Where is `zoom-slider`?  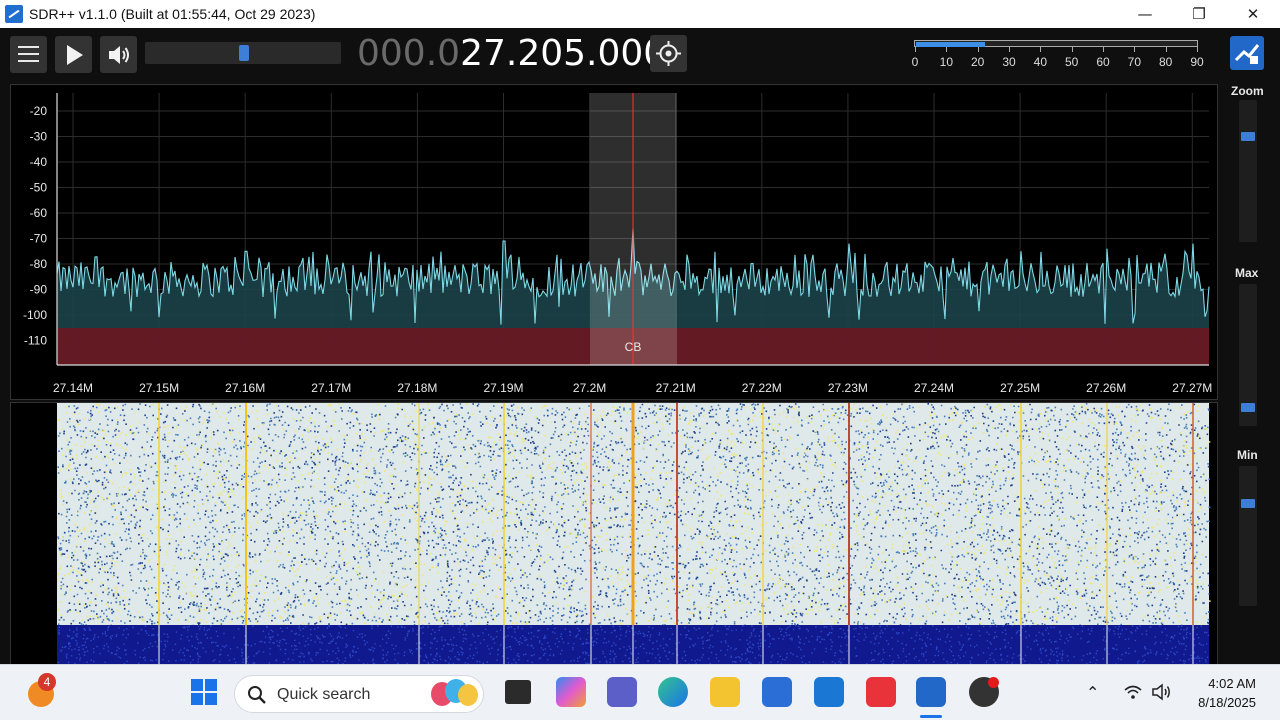 zoom-slider is located at coordinates (1248, 171).